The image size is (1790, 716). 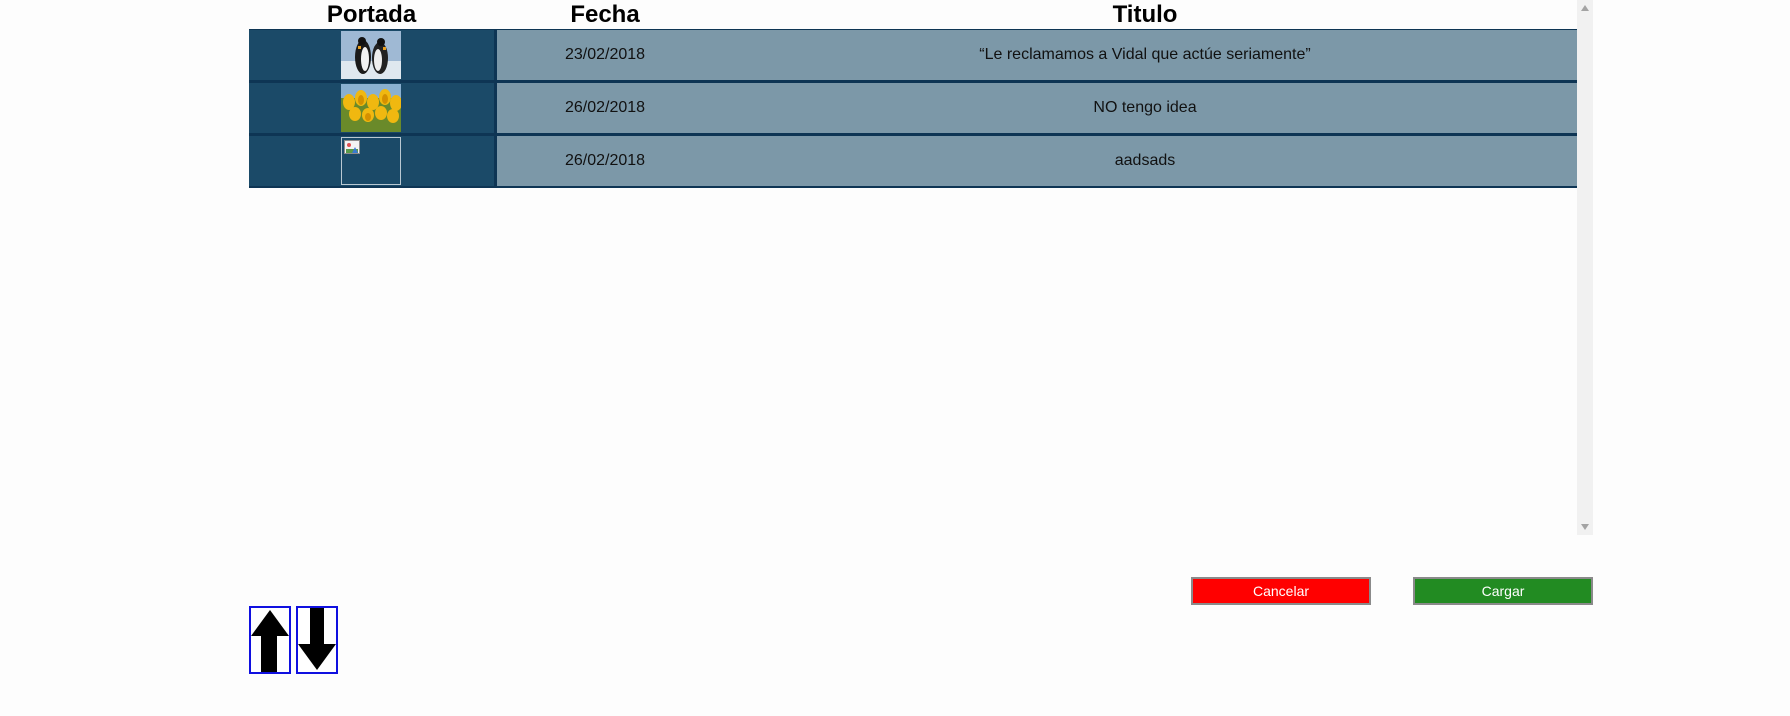 I want to click on row-title: aadsads, so click(x=1145, y=160).